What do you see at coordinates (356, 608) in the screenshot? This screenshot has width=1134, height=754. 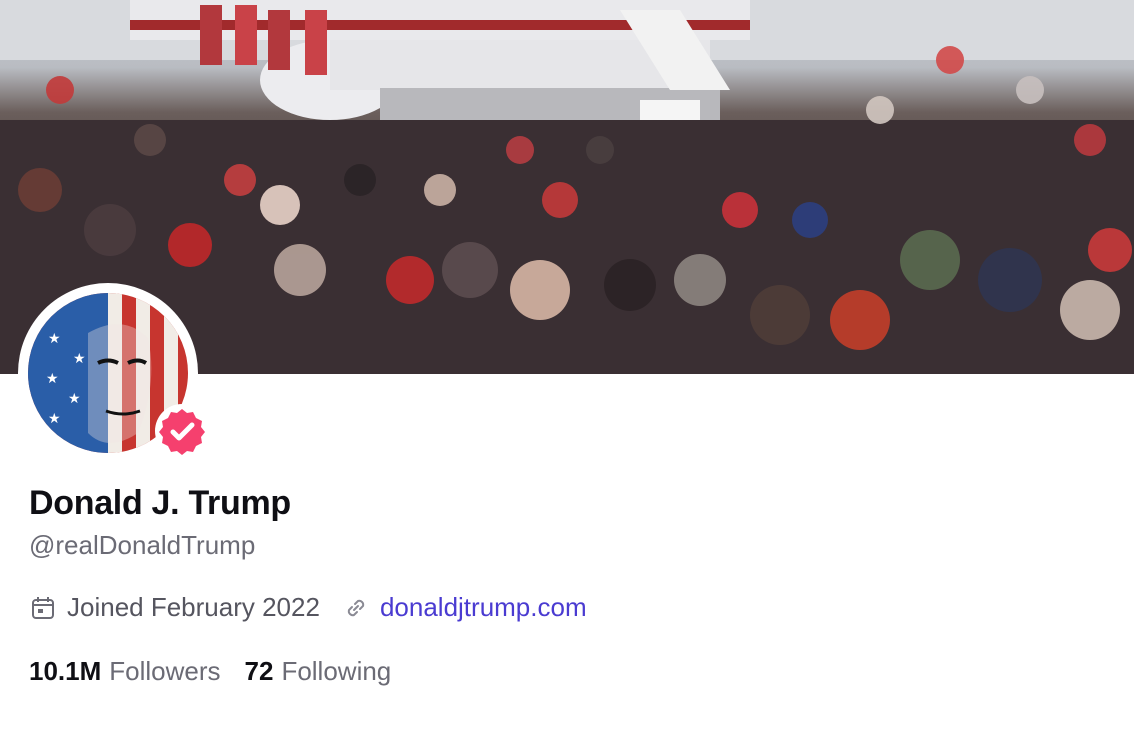 I see `link-icon` at bounding box center [356, 608].